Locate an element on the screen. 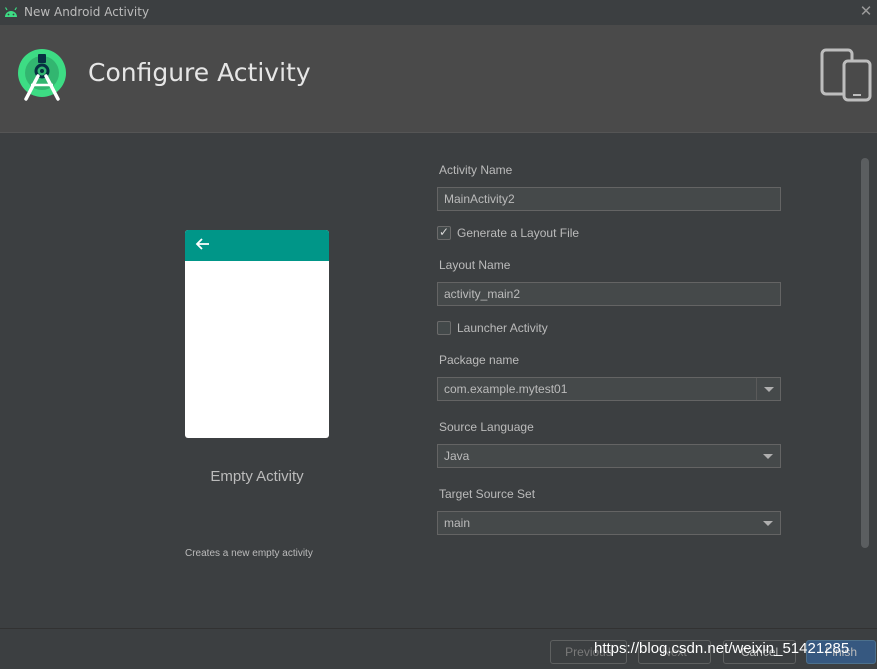 The width and height of the screenshot is (877, 669). target-source-set-value: main is located at coordinates (457, 523).